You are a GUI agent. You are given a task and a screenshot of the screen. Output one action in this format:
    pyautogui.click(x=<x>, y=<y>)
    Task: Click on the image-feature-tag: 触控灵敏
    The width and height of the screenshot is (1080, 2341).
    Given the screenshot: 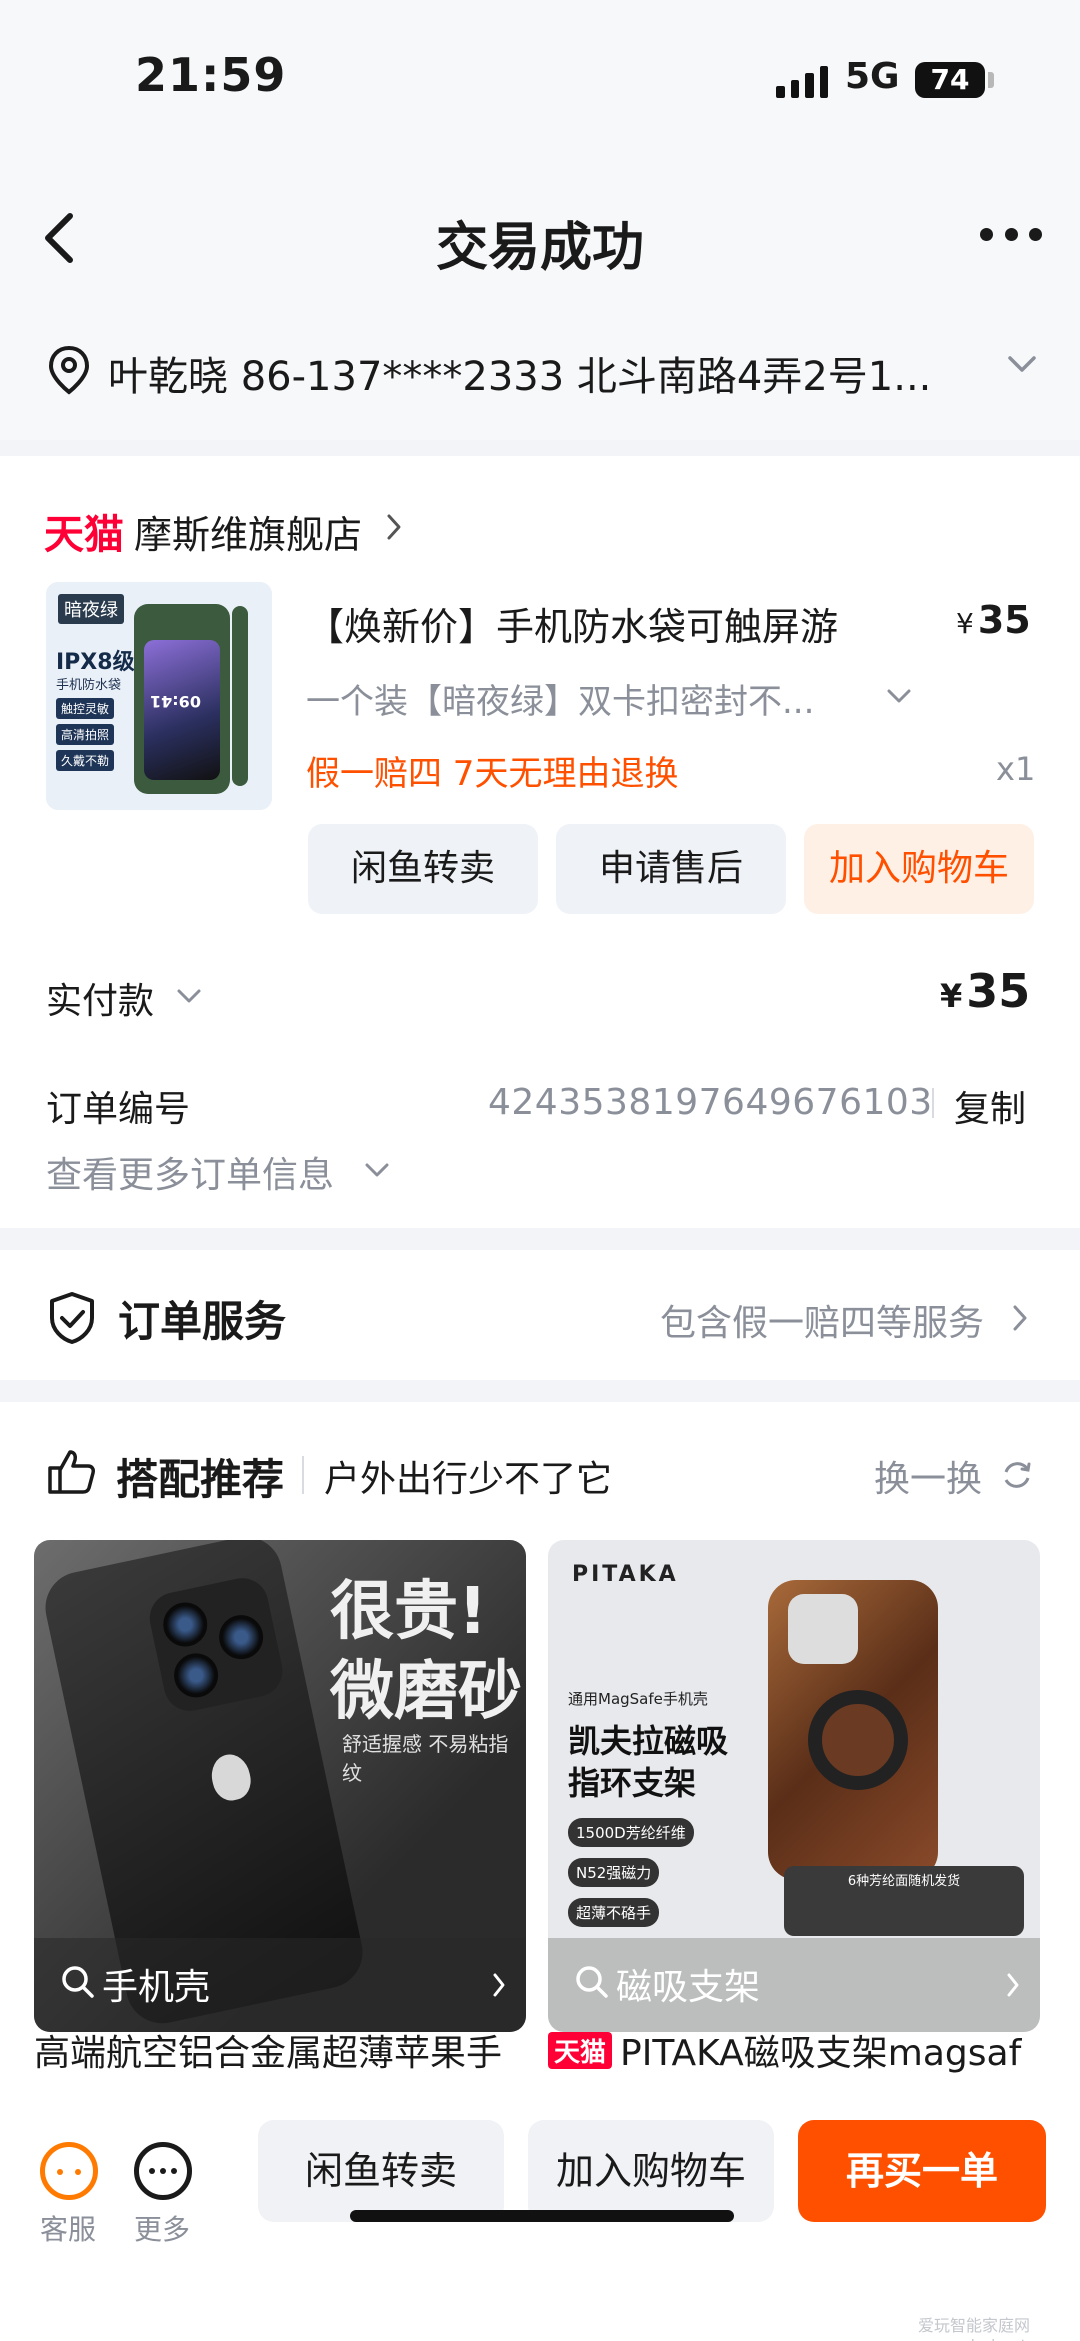 What is the action you would take?
    pyautogui.click(x=85, y=708)
    